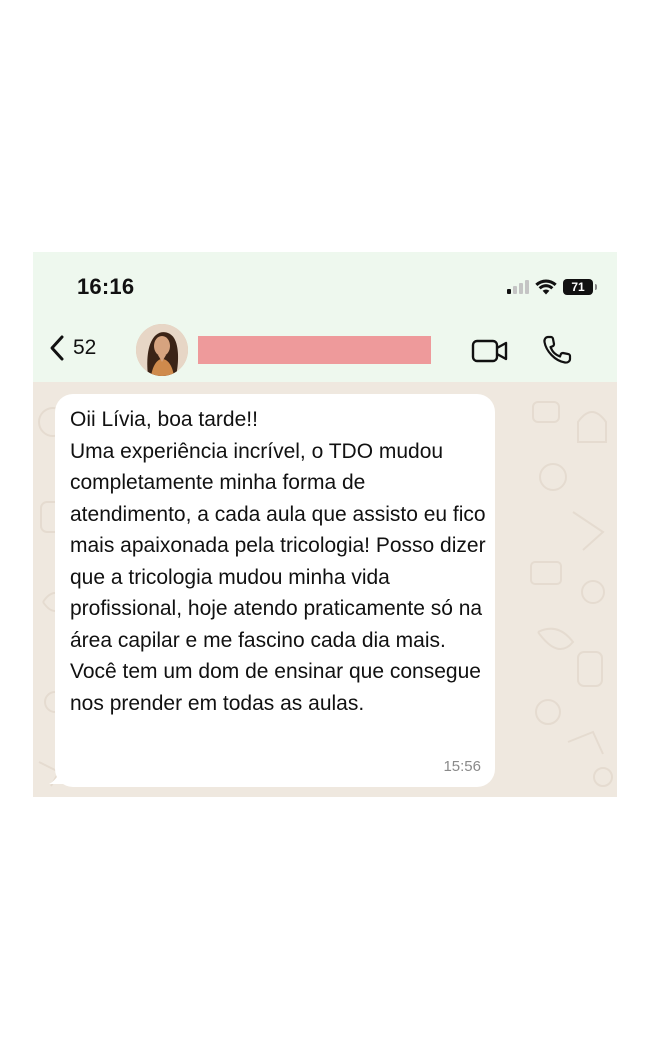 The image size is (650, 1050). I want to click on battery-icon: 71, so click(580, 287).